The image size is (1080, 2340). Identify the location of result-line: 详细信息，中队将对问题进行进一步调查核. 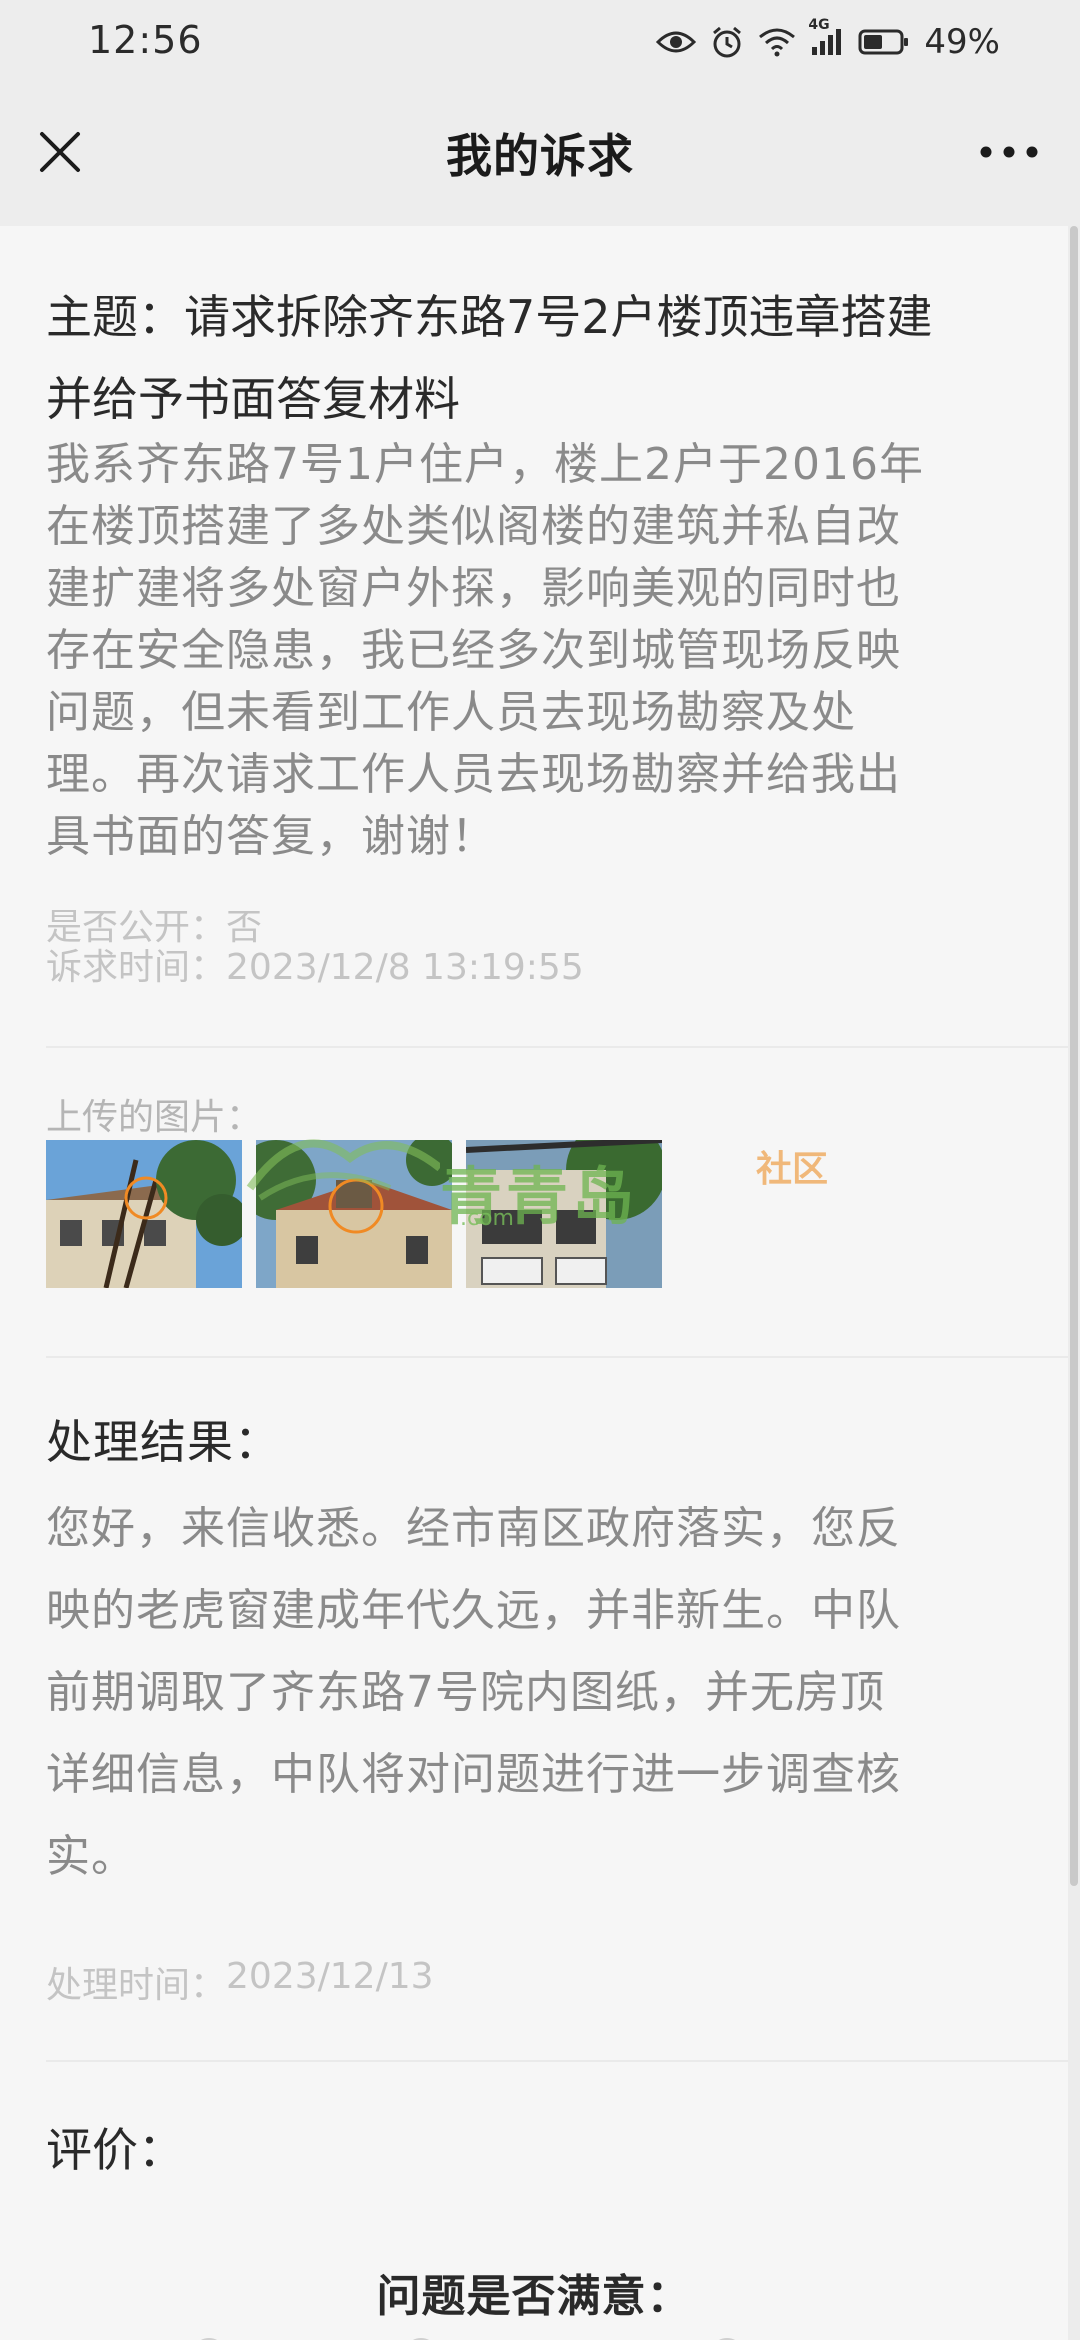
(473, 1774).